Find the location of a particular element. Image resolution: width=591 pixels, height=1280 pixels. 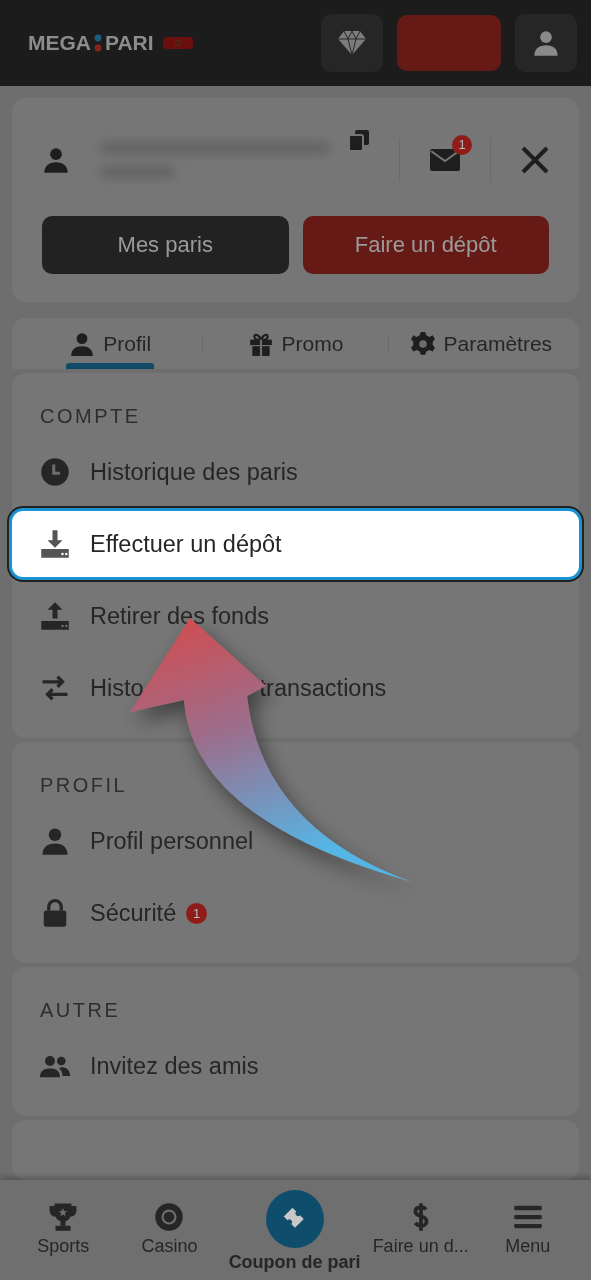

diamond-icon is located at coordinates (352, 43).